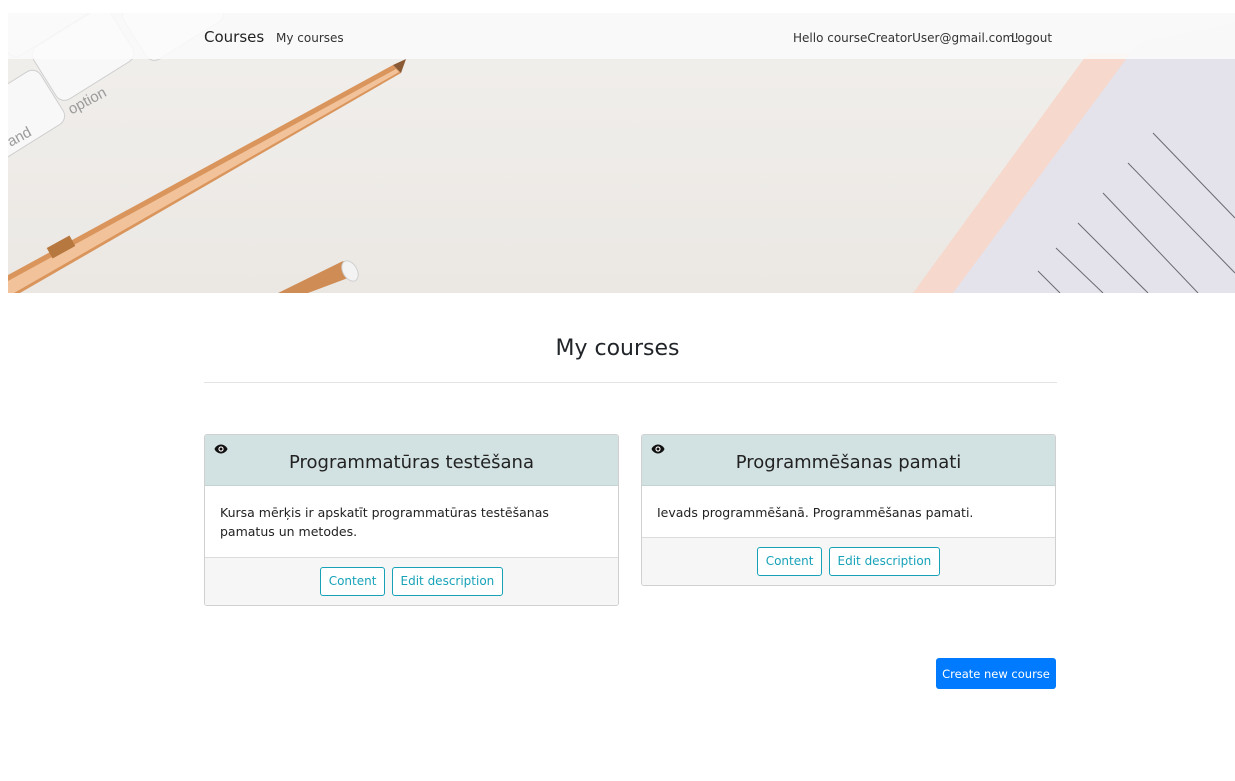 This screenshot has height=781, width=1235. I want to click on course-card-header: Programmatūras testēšana, so click(411, 460).